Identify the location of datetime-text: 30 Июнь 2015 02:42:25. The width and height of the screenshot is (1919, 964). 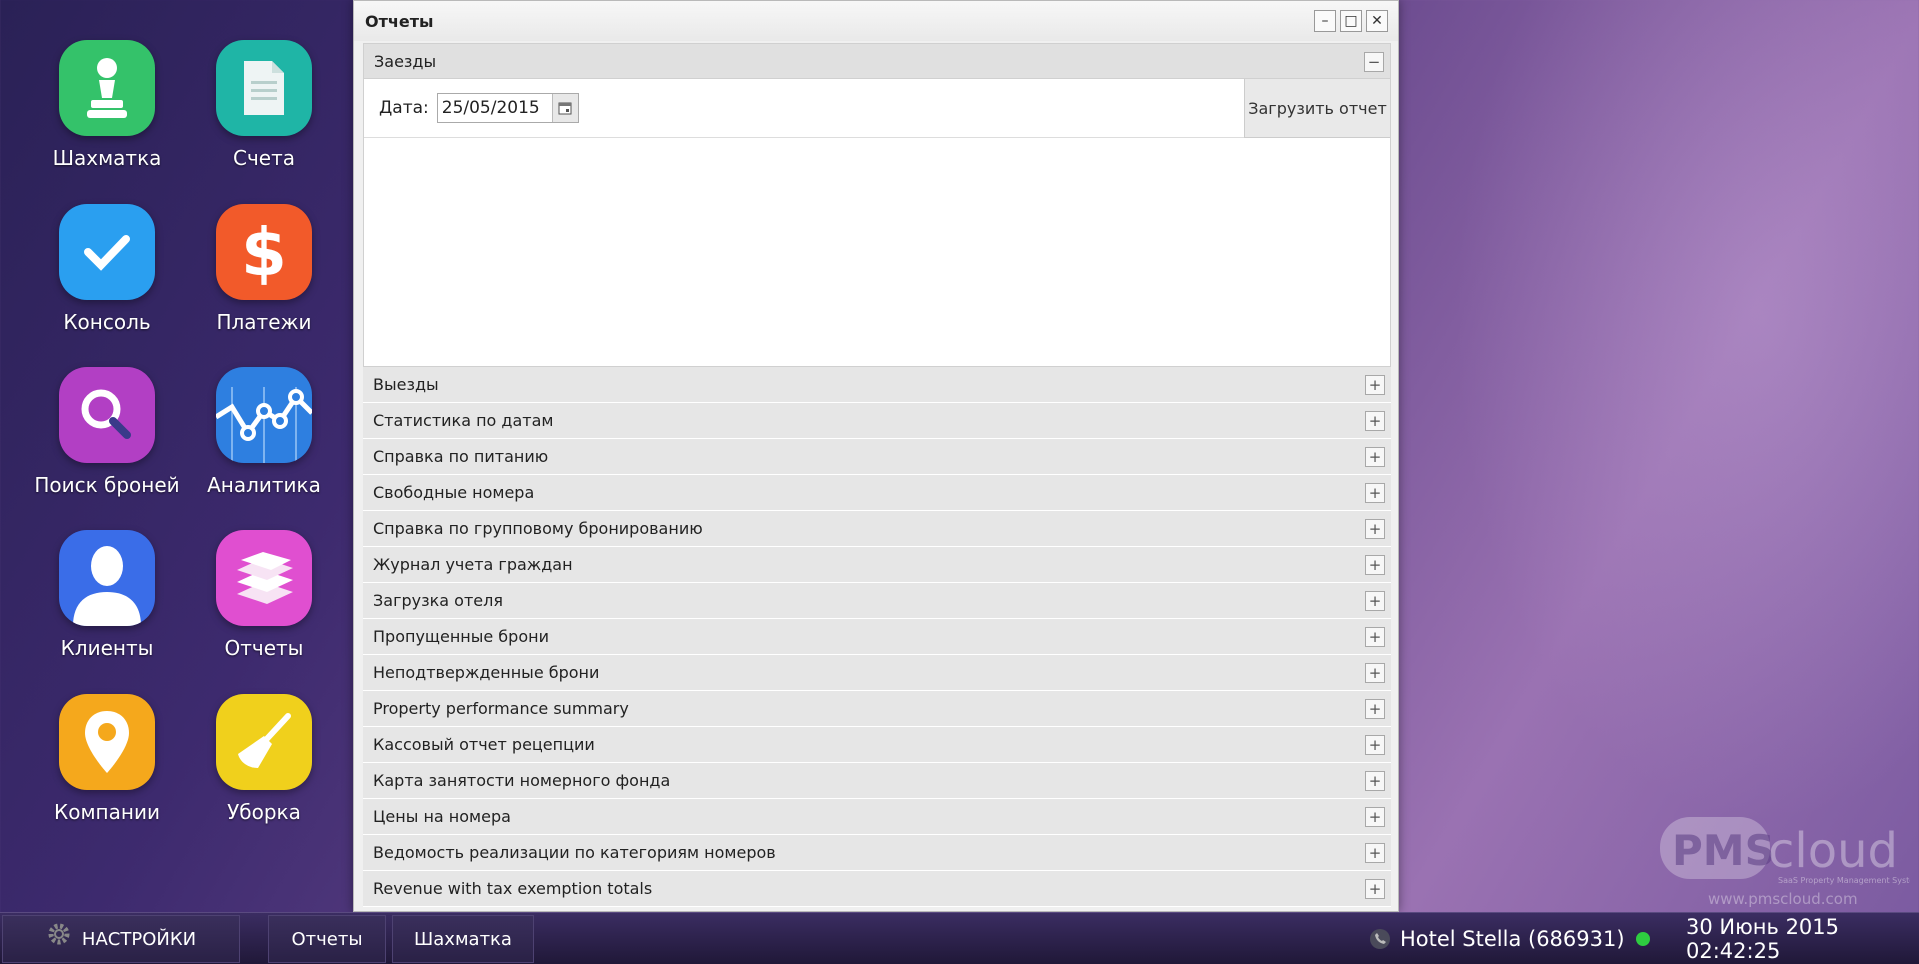
(1763, 939).